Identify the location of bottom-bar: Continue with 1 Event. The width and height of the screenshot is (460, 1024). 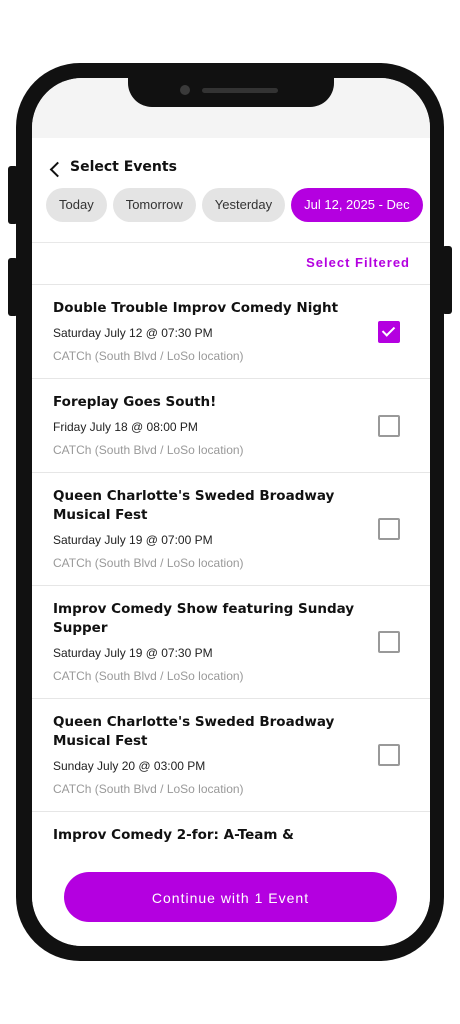
(231, 895).